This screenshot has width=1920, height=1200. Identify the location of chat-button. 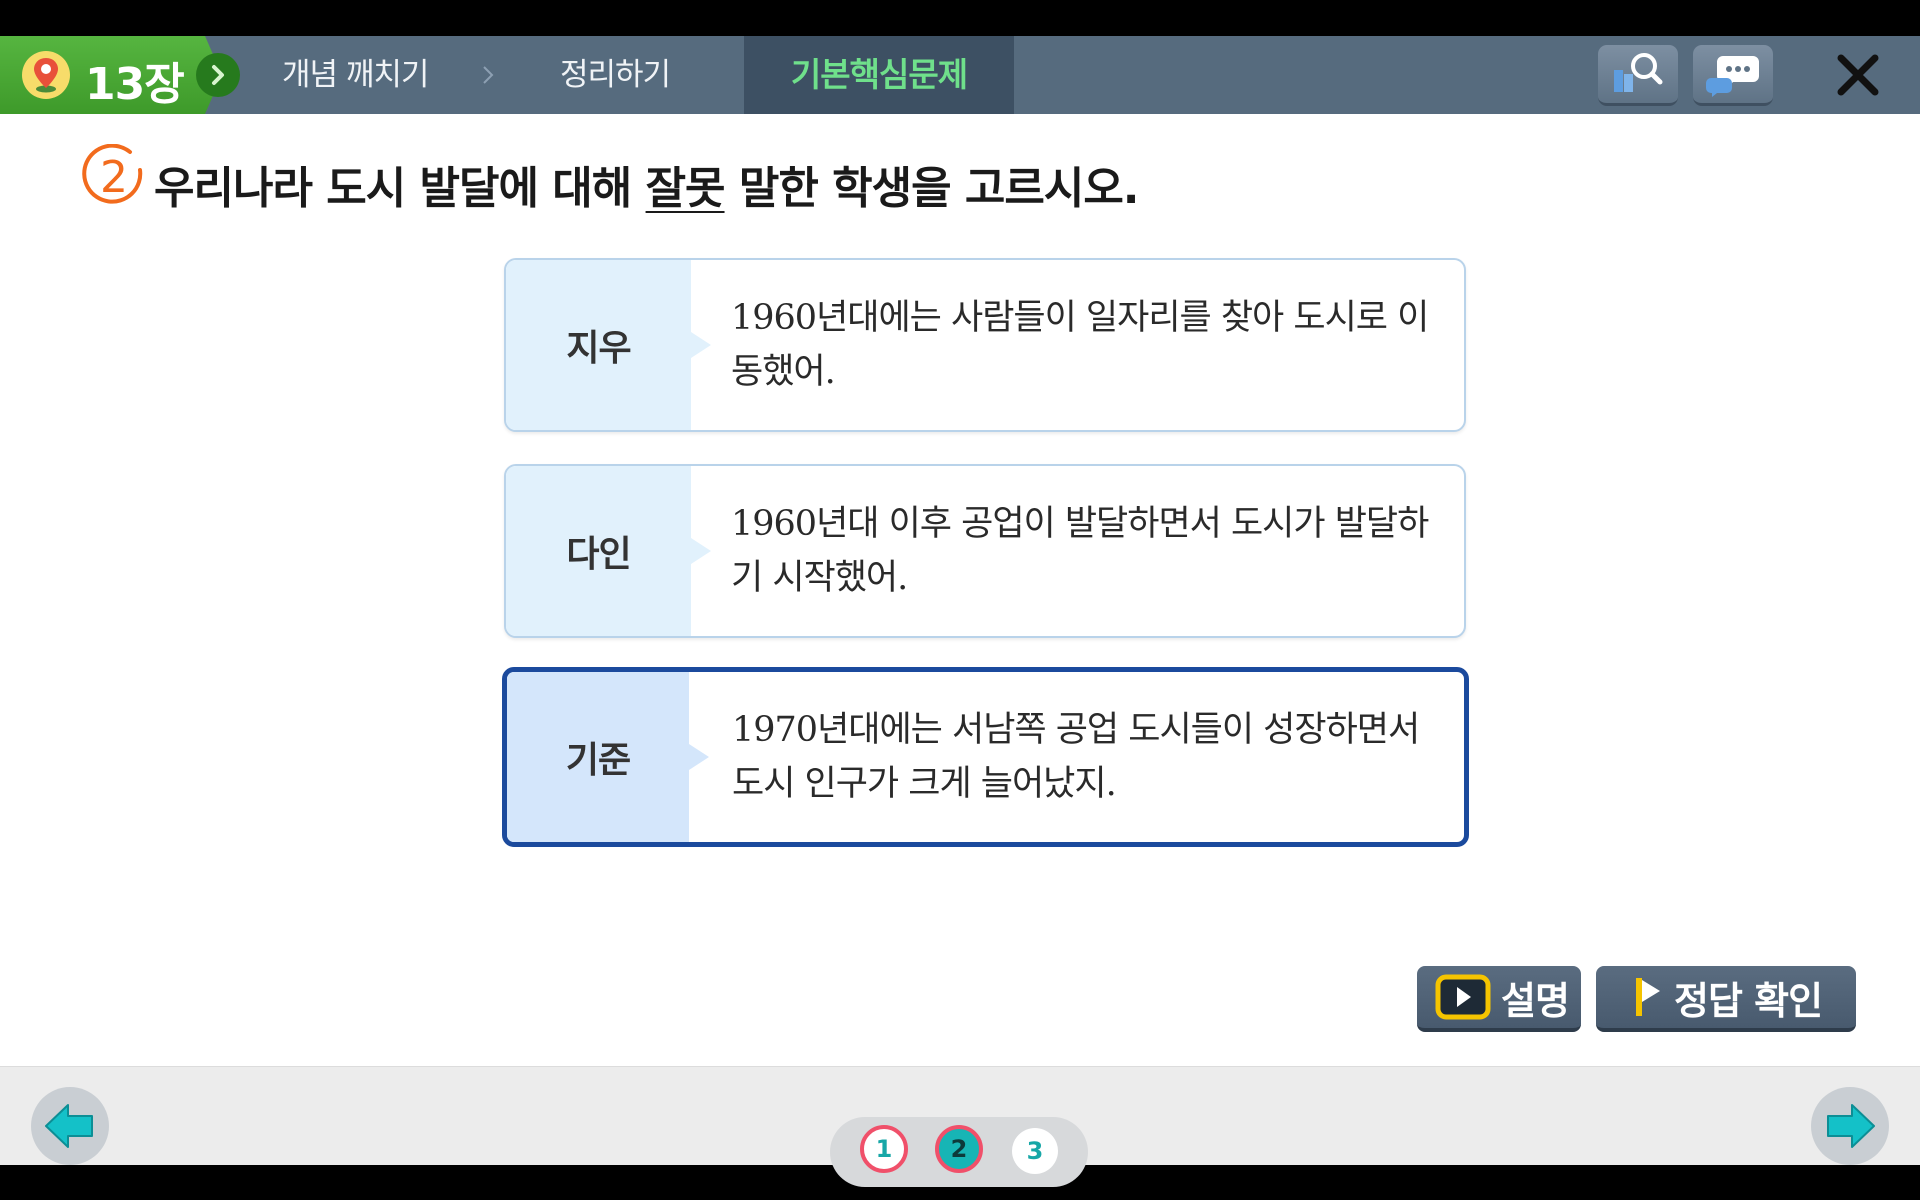
(1733, 75).